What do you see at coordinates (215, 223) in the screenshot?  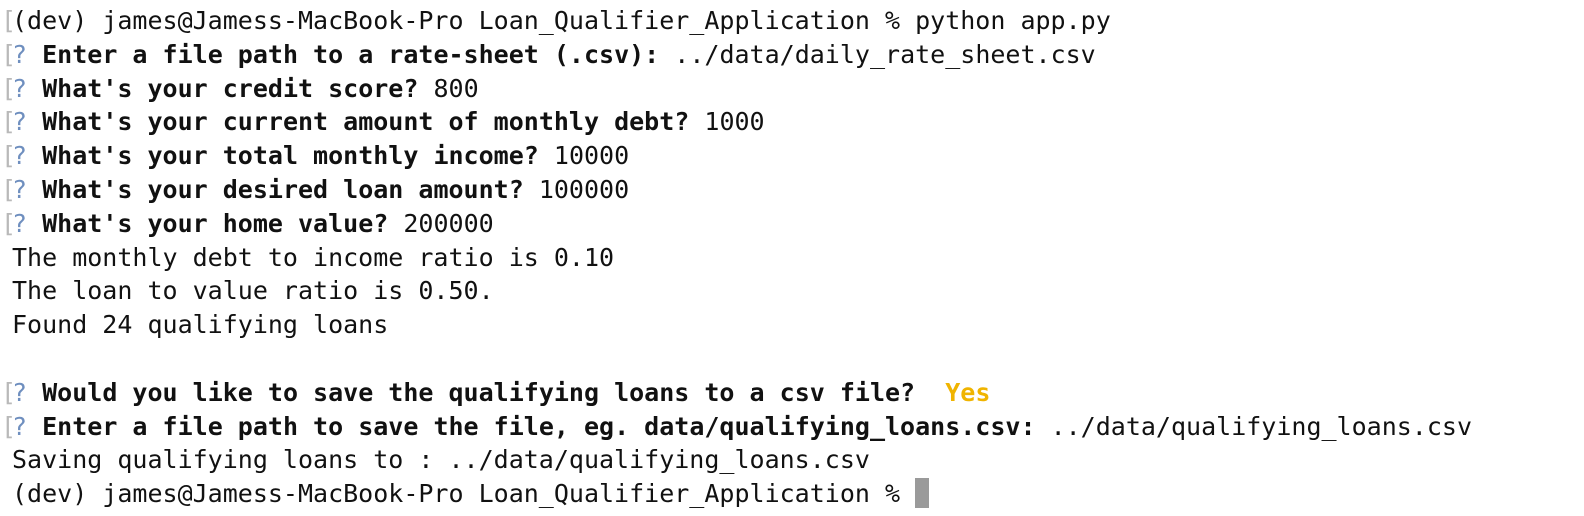 I see `question-text: What's your home value?` at bounding box center [215, 223].